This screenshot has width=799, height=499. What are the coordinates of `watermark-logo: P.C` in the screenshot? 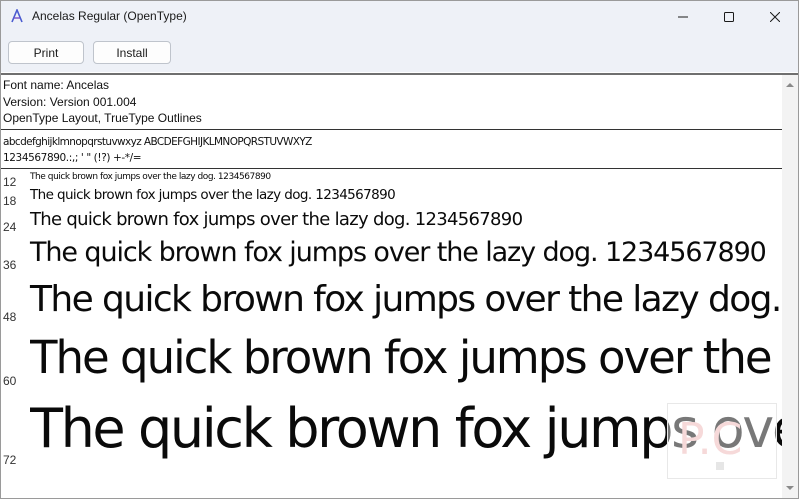 It's located at (722, 441).